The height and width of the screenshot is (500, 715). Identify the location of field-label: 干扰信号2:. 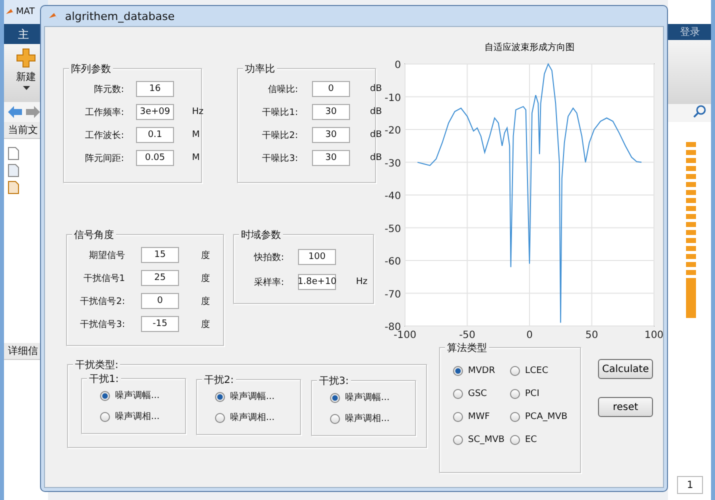
(102, 302).